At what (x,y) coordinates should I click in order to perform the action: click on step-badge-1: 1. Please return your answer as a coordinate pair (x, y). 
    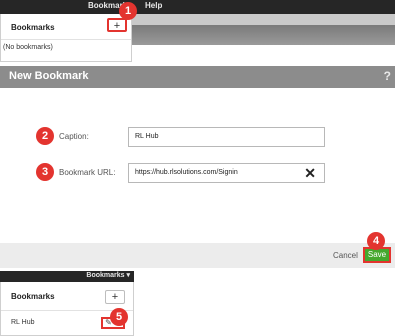
    Looking at the image, I should click on (128, 11).